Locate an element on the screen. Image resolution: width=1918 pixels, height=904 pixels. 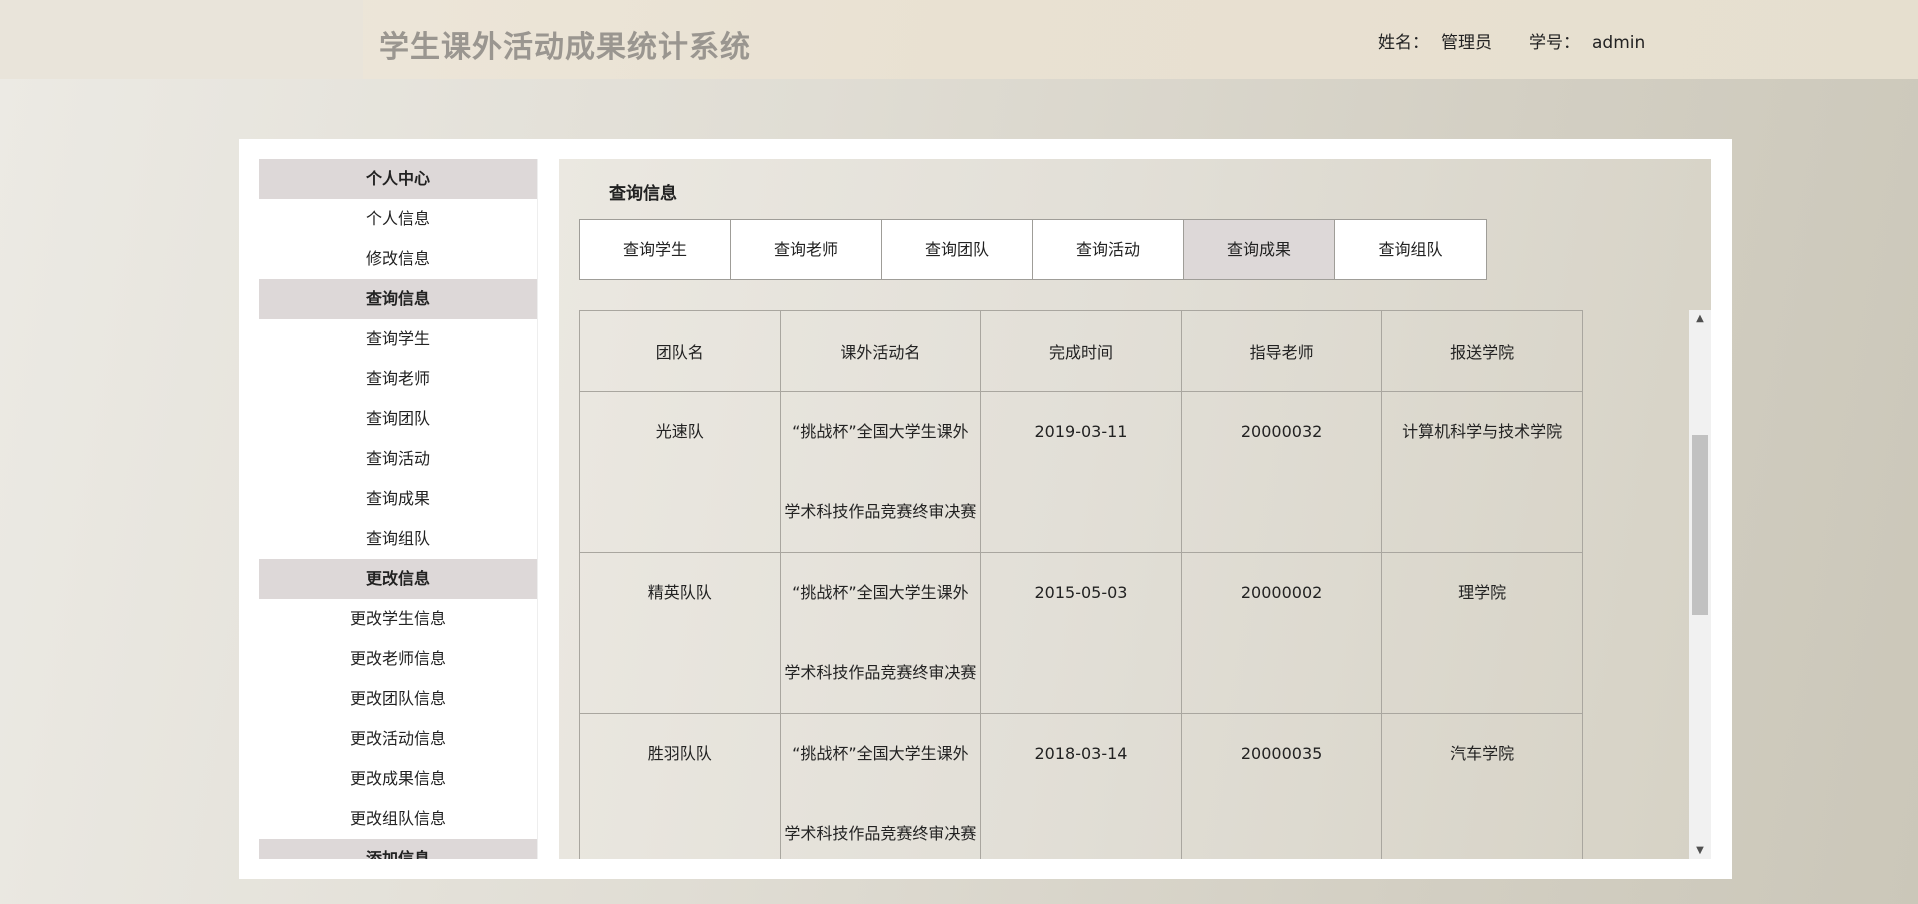
user-name-label: 姓名： is located at coordinates (1403, 43).